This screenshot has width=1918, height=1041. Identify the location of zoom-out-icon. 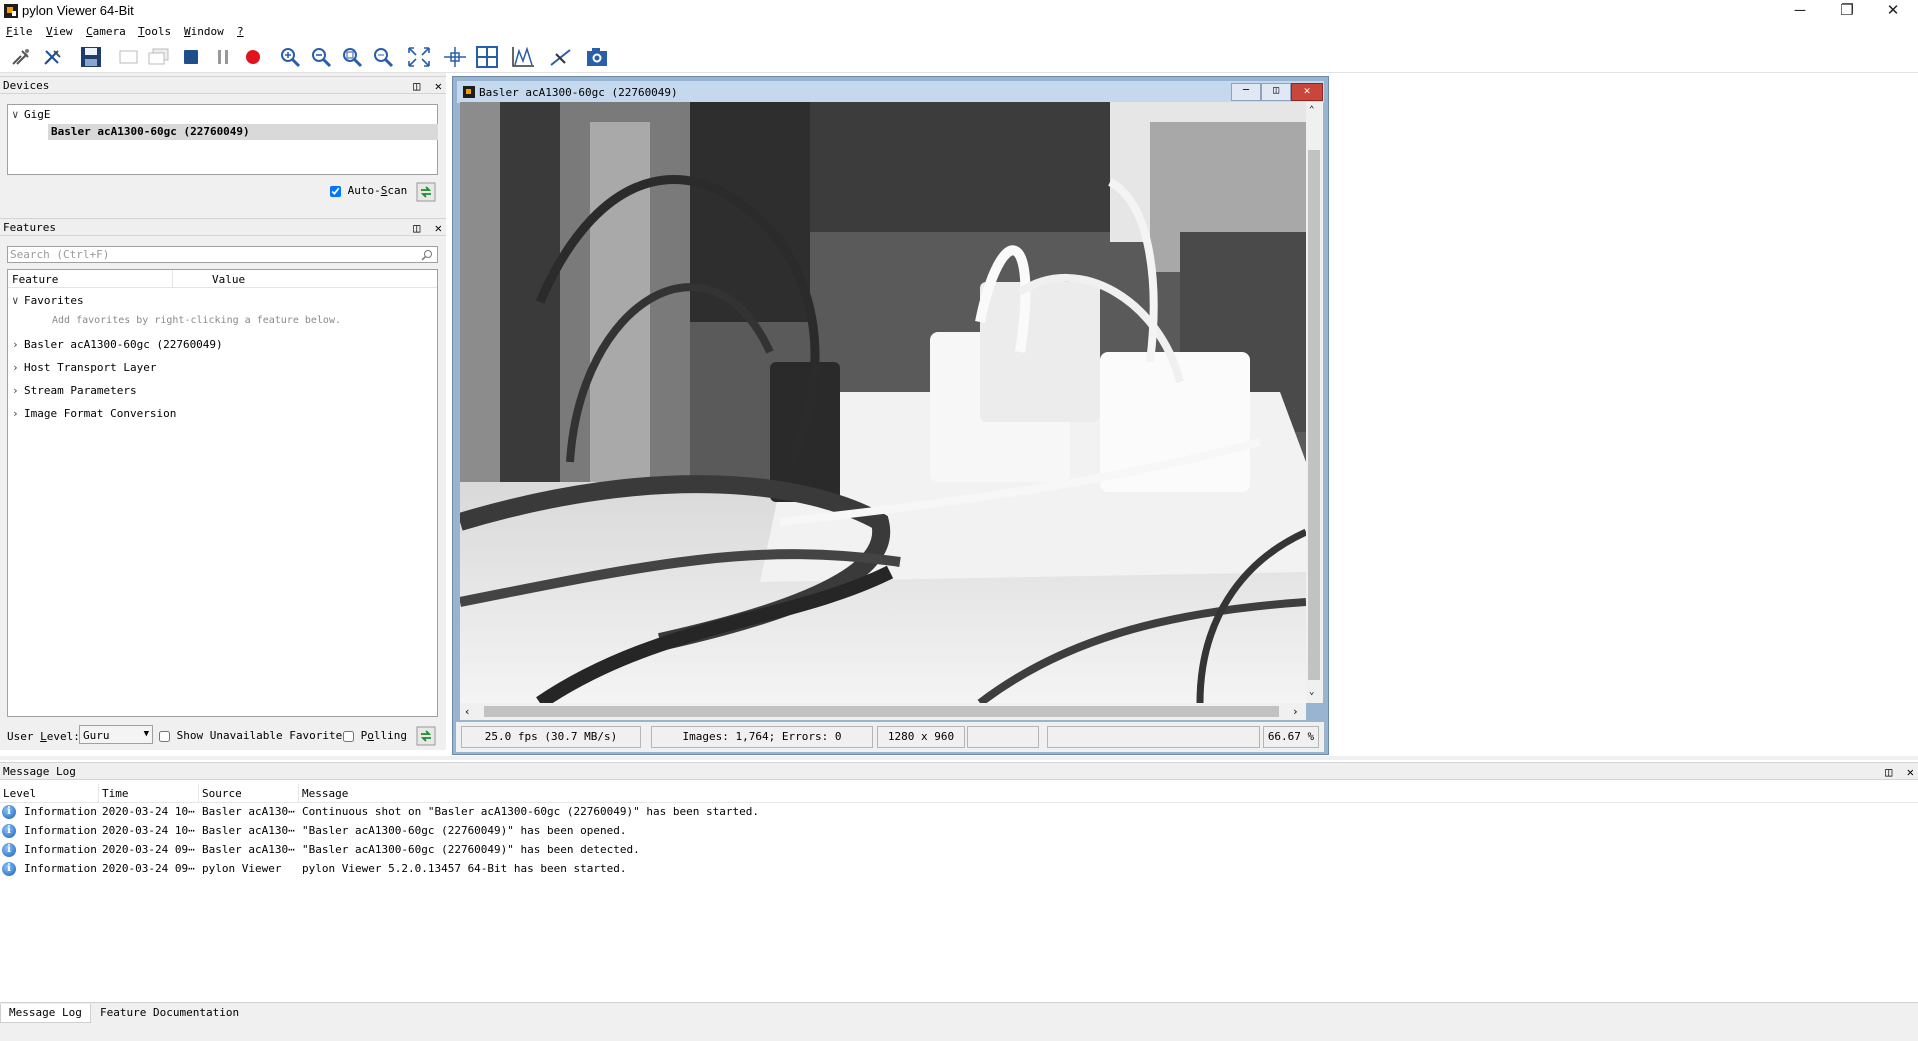
(321, 57).